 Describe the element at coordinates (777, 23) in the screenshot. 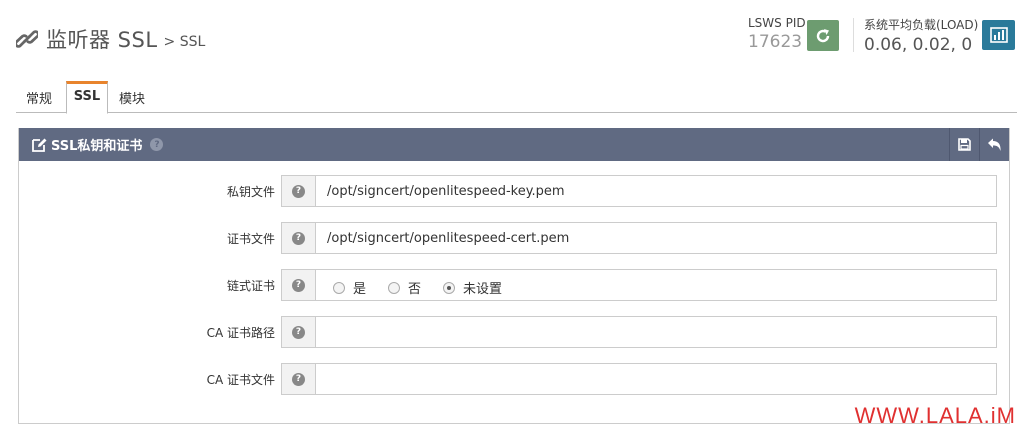

I see `pid-label: LSWS PID` at that location.